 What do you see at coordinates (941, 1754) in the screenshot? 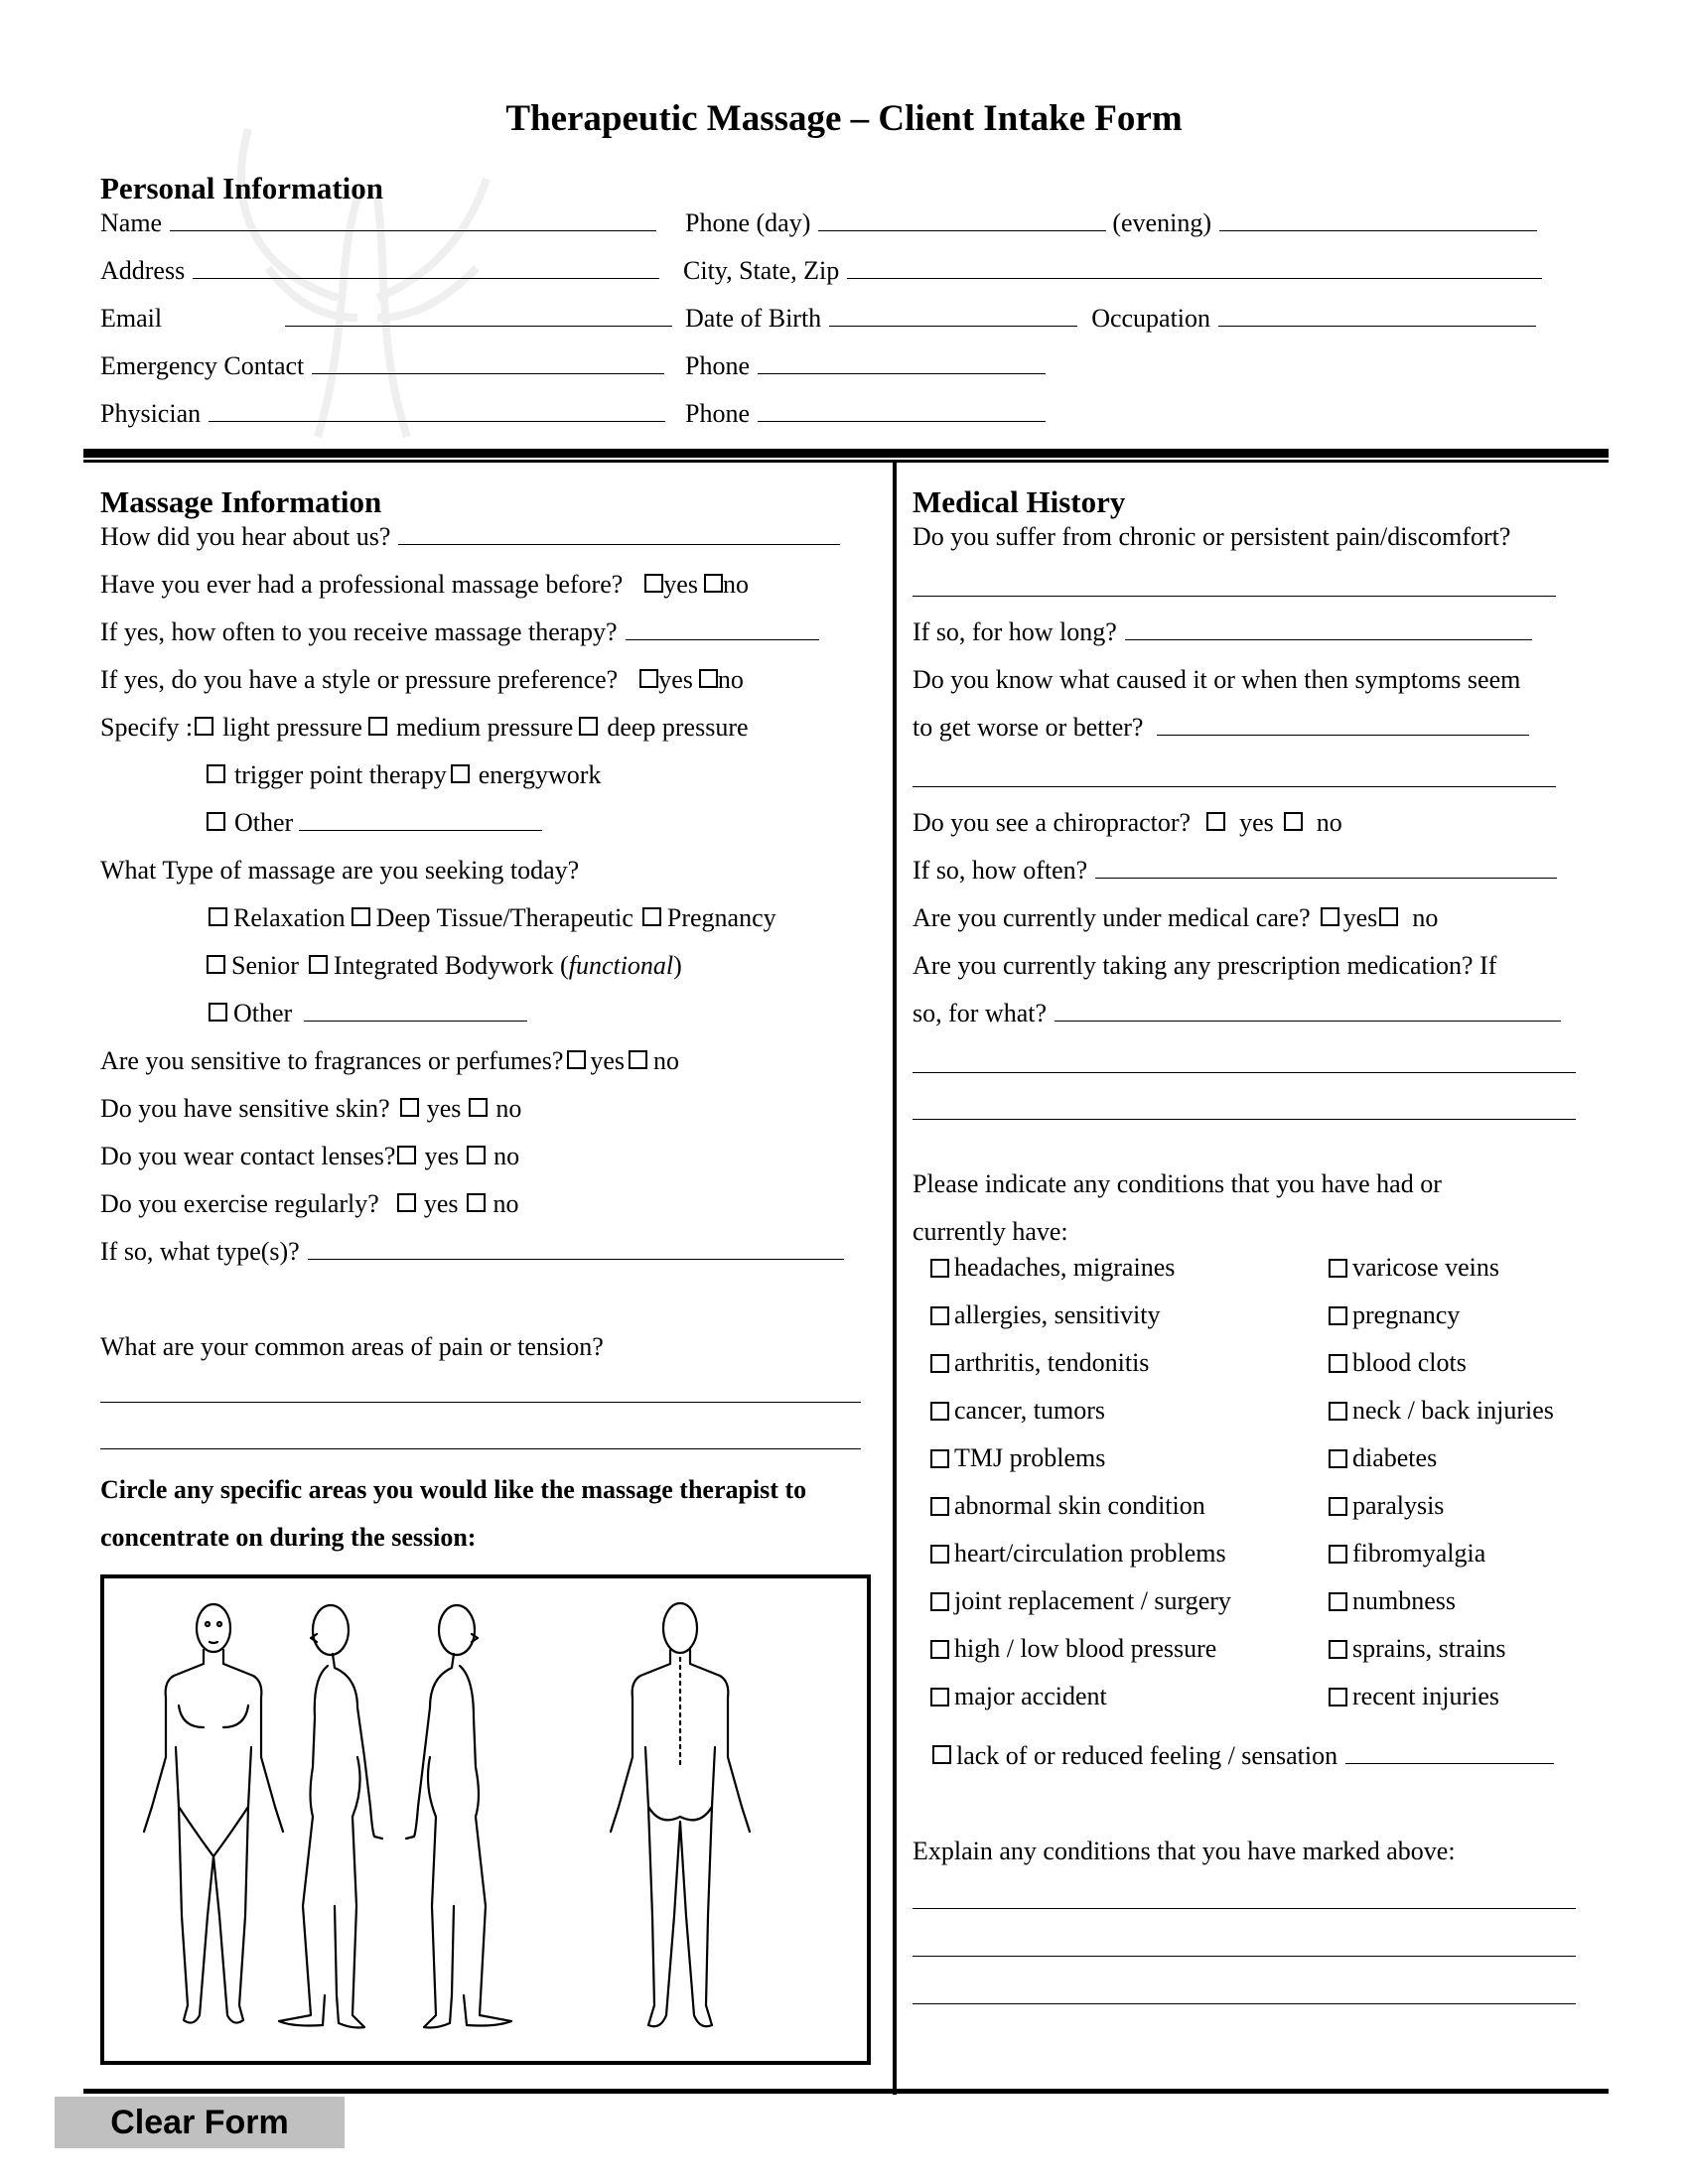
I see `reduced-feeling-checkbox` at bounding box center [941, 1754].